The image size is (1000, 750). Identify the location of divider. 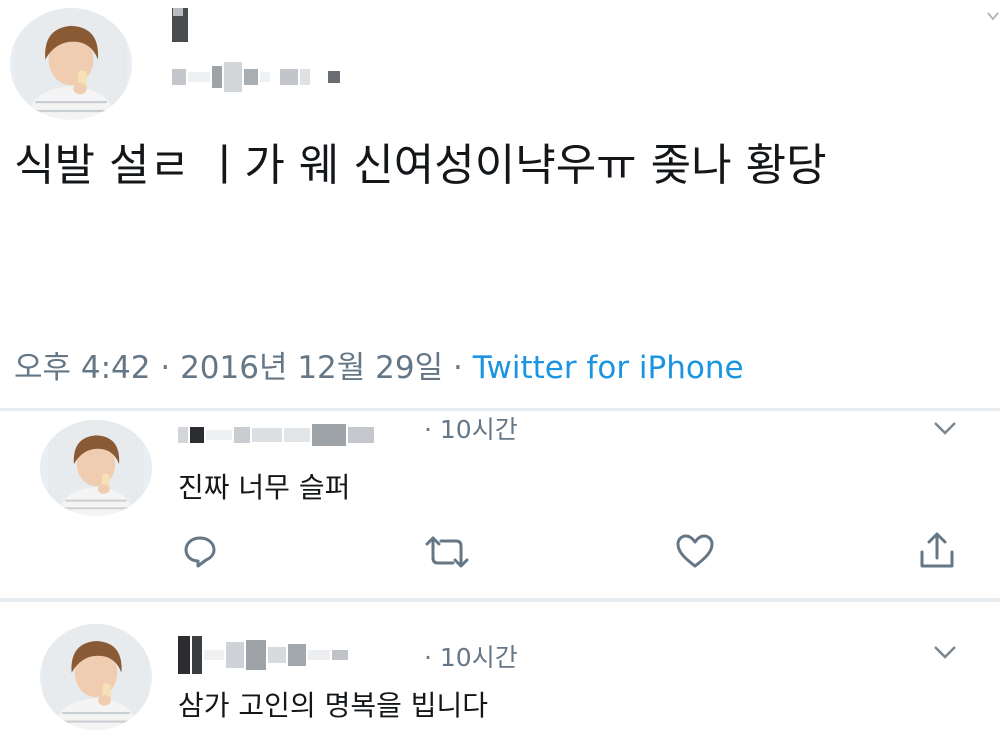
(500, 600).